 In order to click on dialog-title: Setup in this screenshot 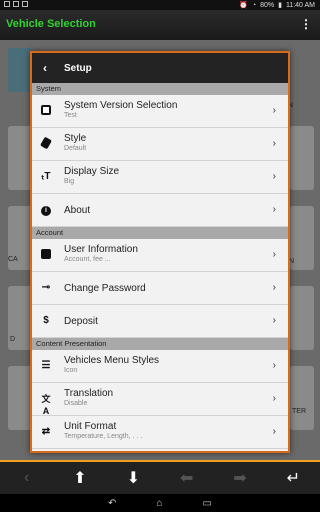, I will do `click(78, 68)`.